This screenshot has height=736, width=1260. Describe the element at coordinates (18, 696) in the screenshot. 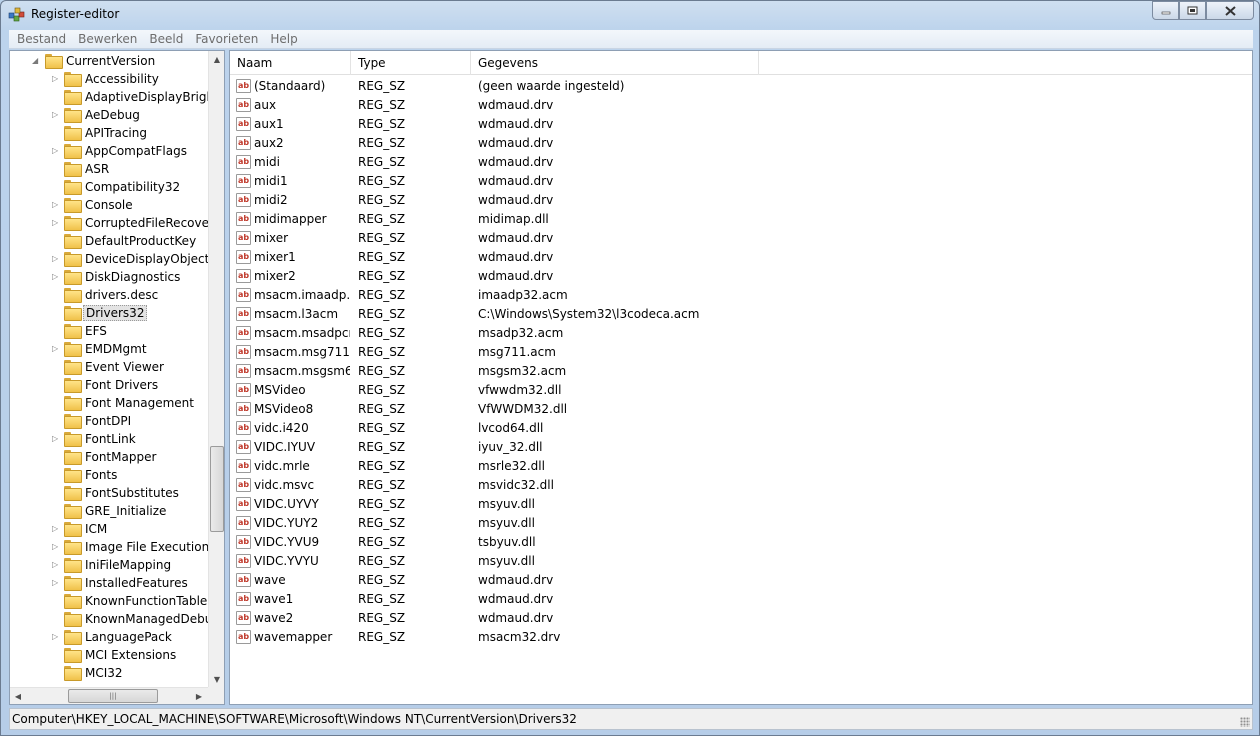

I see `scroll-left-icon: ◀` at that location.